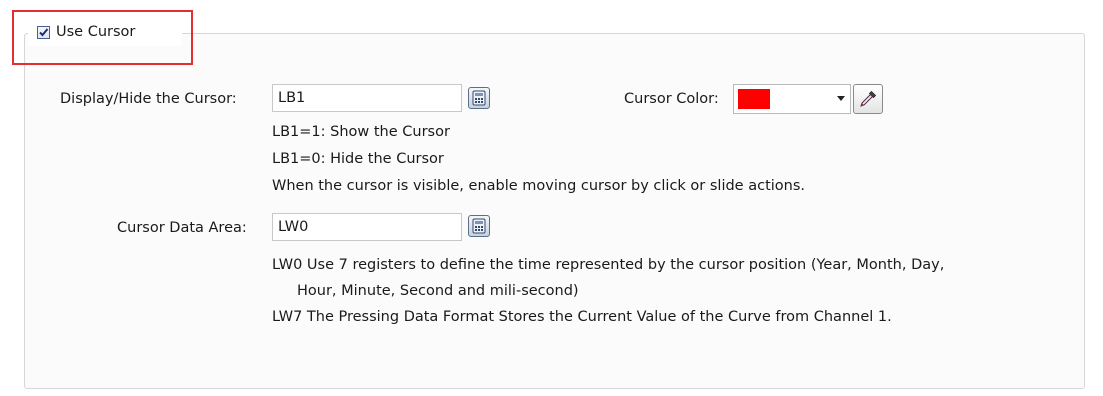  Describe the element at coordinates (671, 99) in the screenshot. I see `cursor-color-label: Cursor Color:` at that location.